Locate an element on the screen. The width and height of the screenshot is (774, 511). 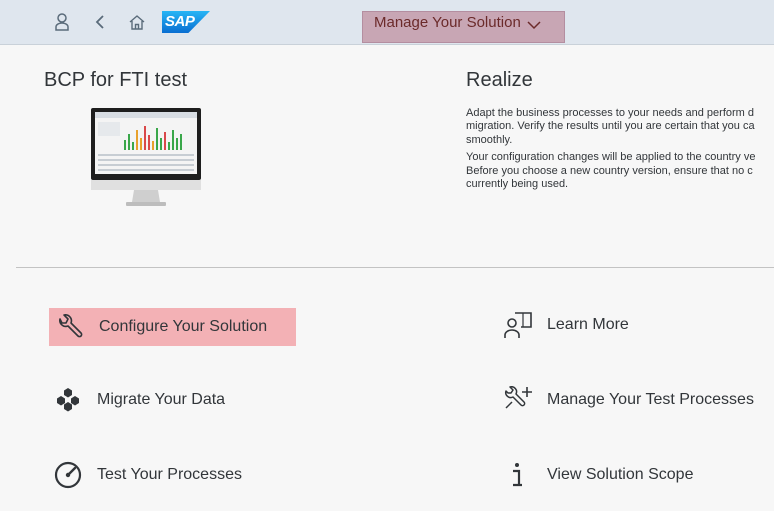
back-icon is located at coordinates (100, 22).